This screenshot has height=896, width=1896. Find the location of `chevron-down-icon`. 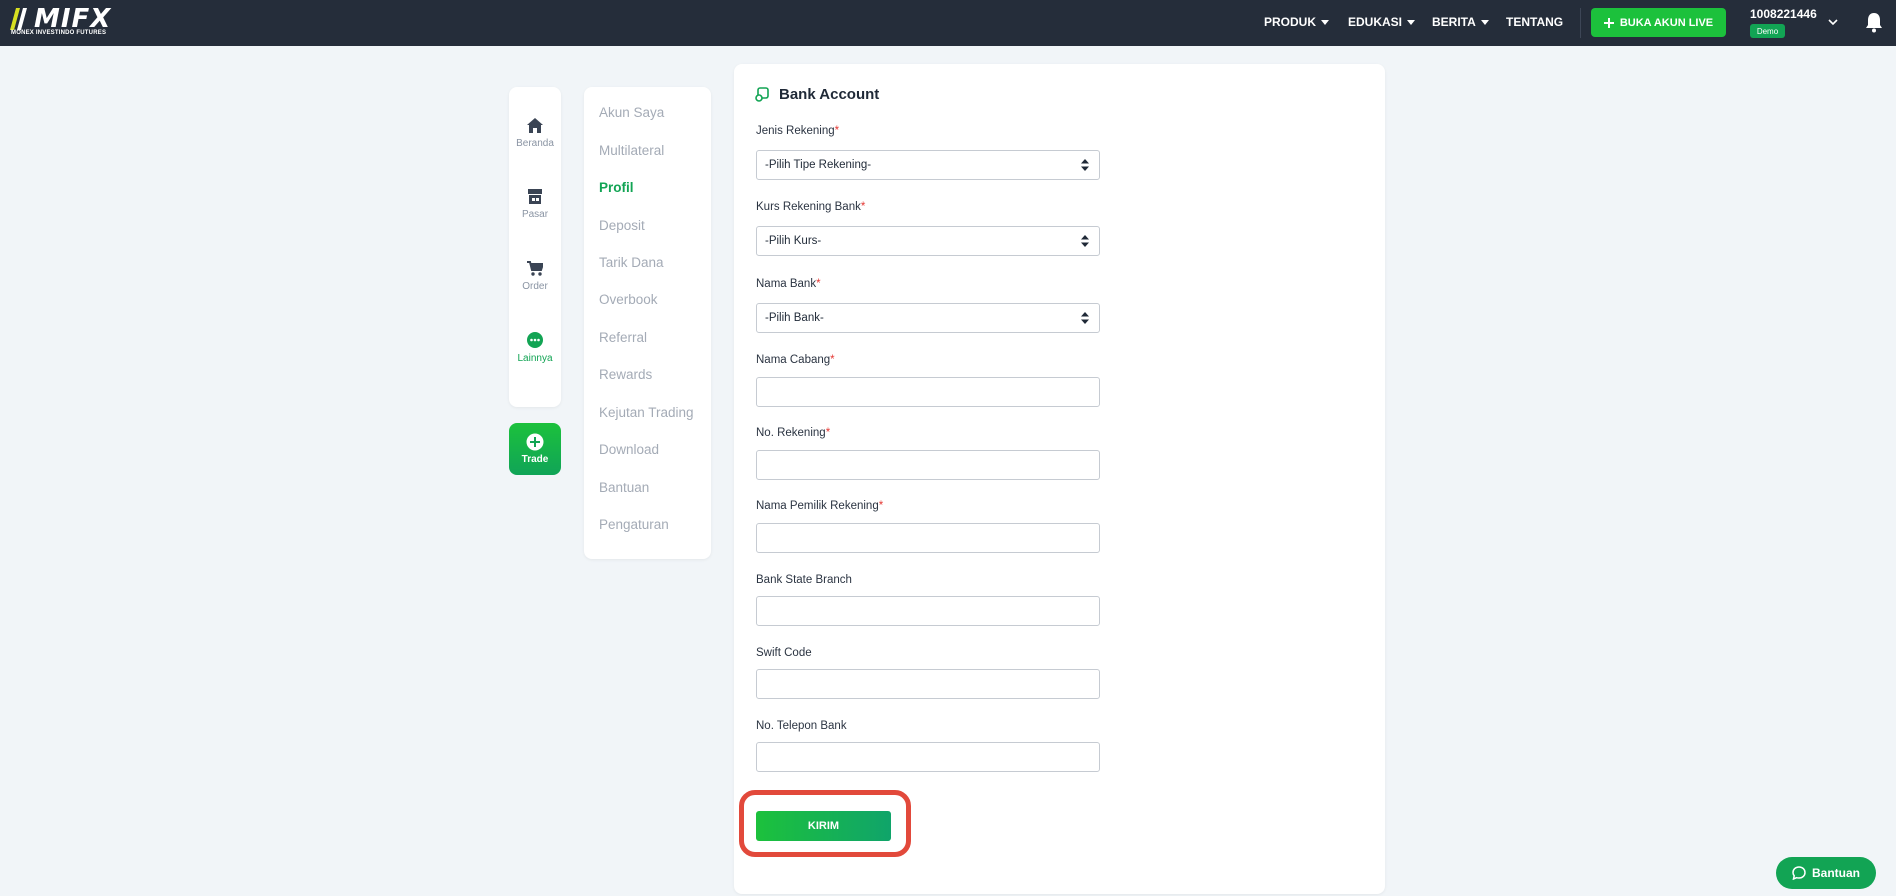

chevron-down-icon is located at coordinates (1833, 22).